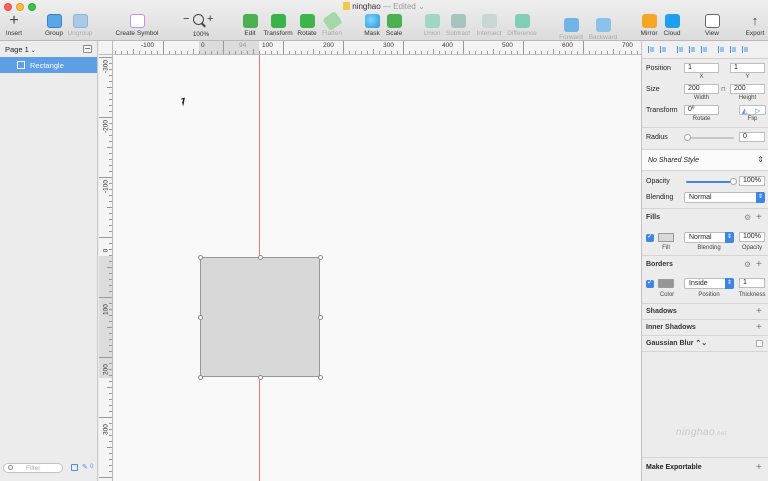 The height and width of the screenshot is (481, 768). Describe the element at coordinates (747, 265) in the screenshot. I see `borders-gear-icon: ⚙` at that location.